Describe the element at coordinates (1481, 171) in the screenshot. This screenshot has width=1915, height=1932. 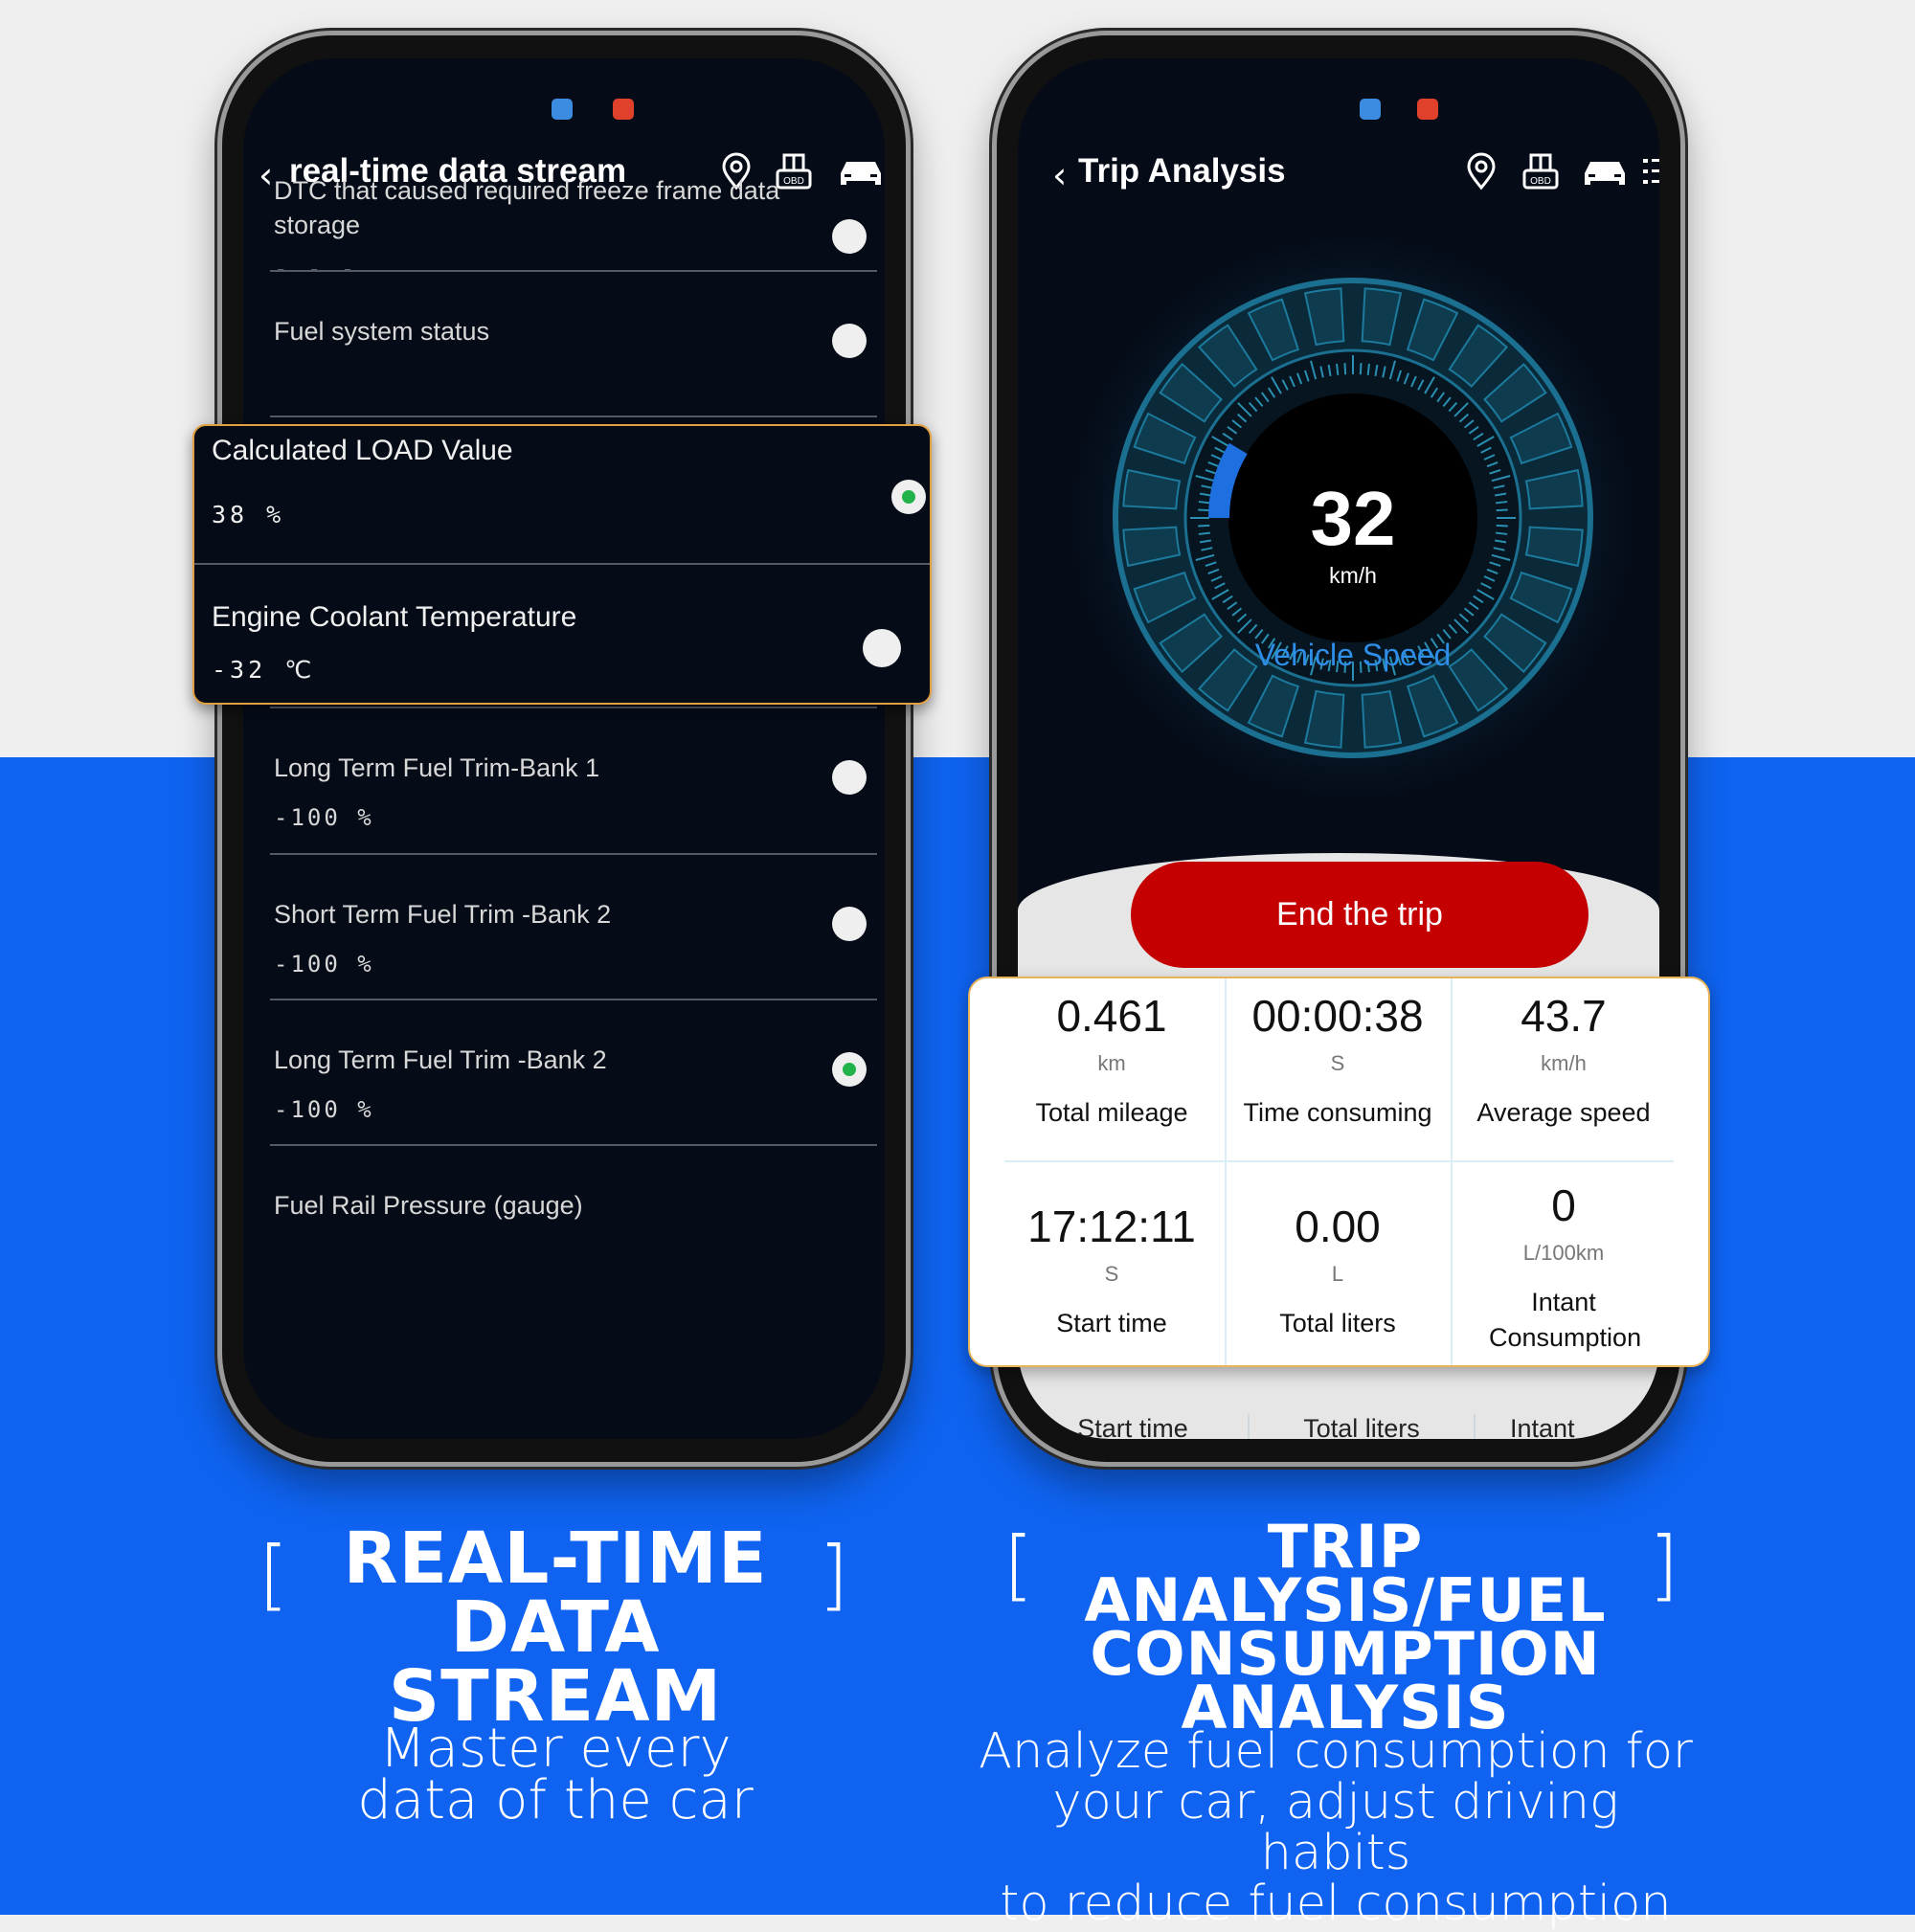
I see `location-pin-icon` at that location.